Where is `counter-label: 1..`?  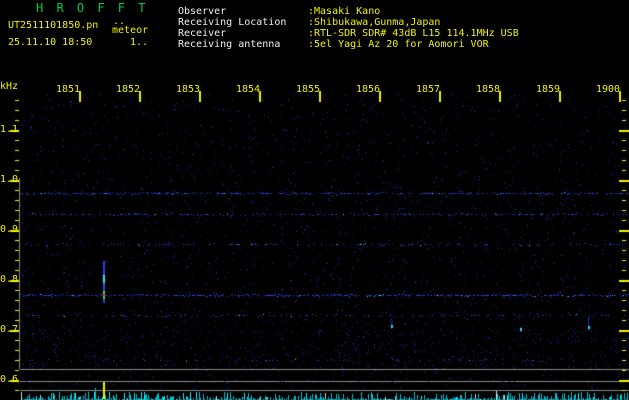
counter-label: 1.. is located at coordinates (139, 42).